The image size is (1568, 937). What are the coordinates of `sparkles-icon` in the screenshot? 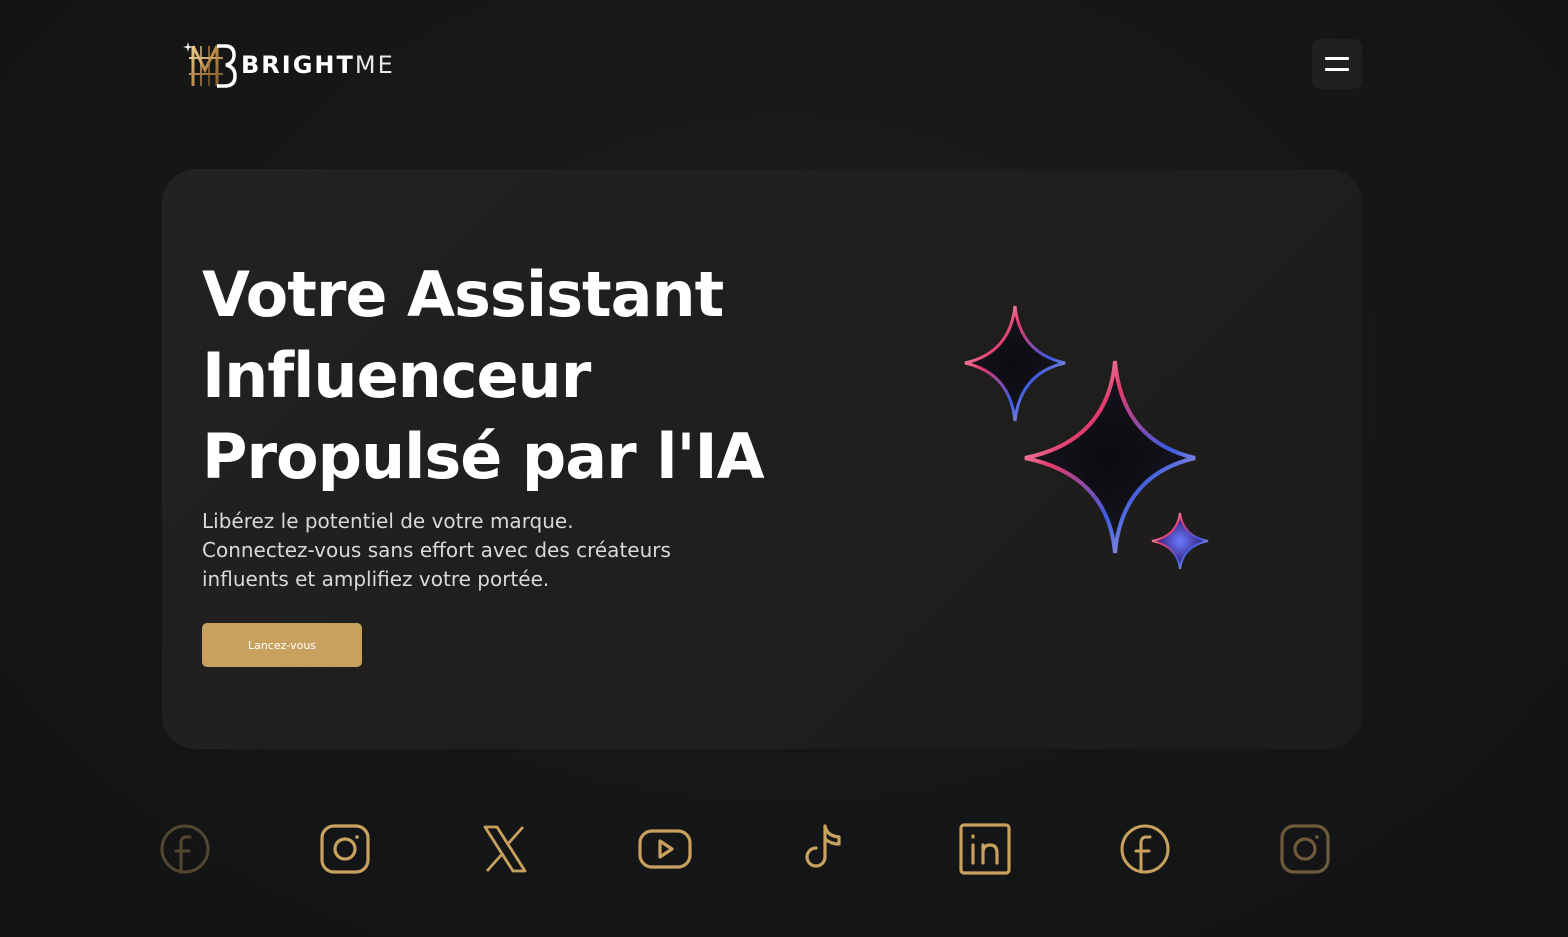 It's located at (1086, 437).